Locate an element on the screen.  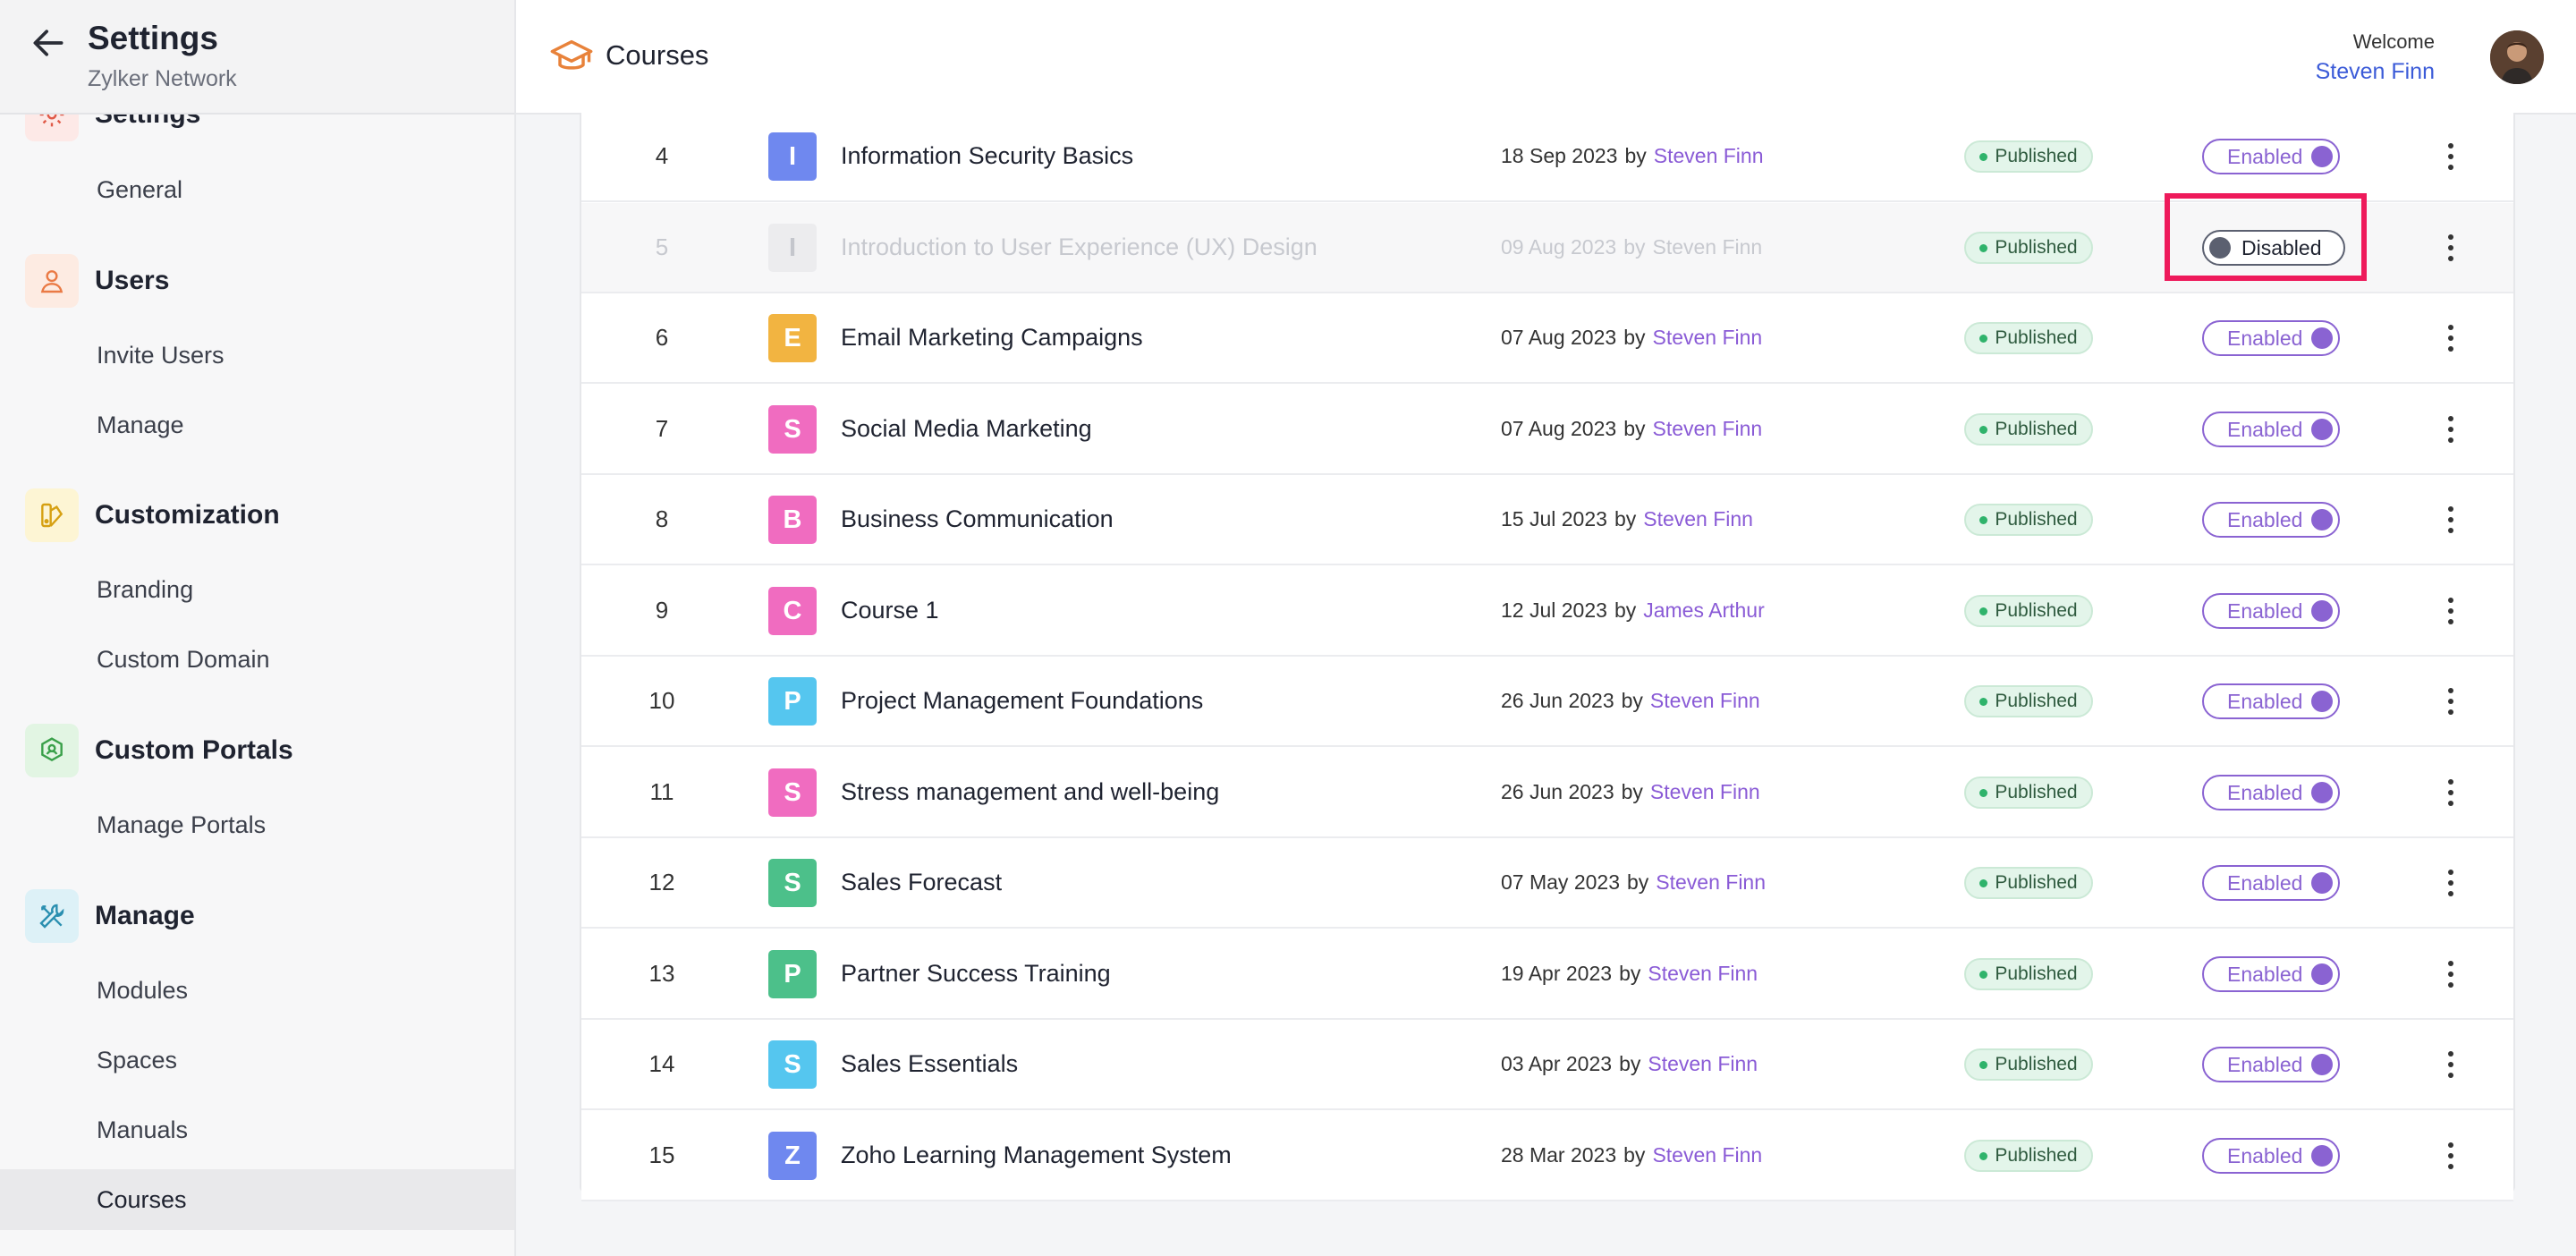
course-avatar-letter: E is located at coordinates (792, 338).